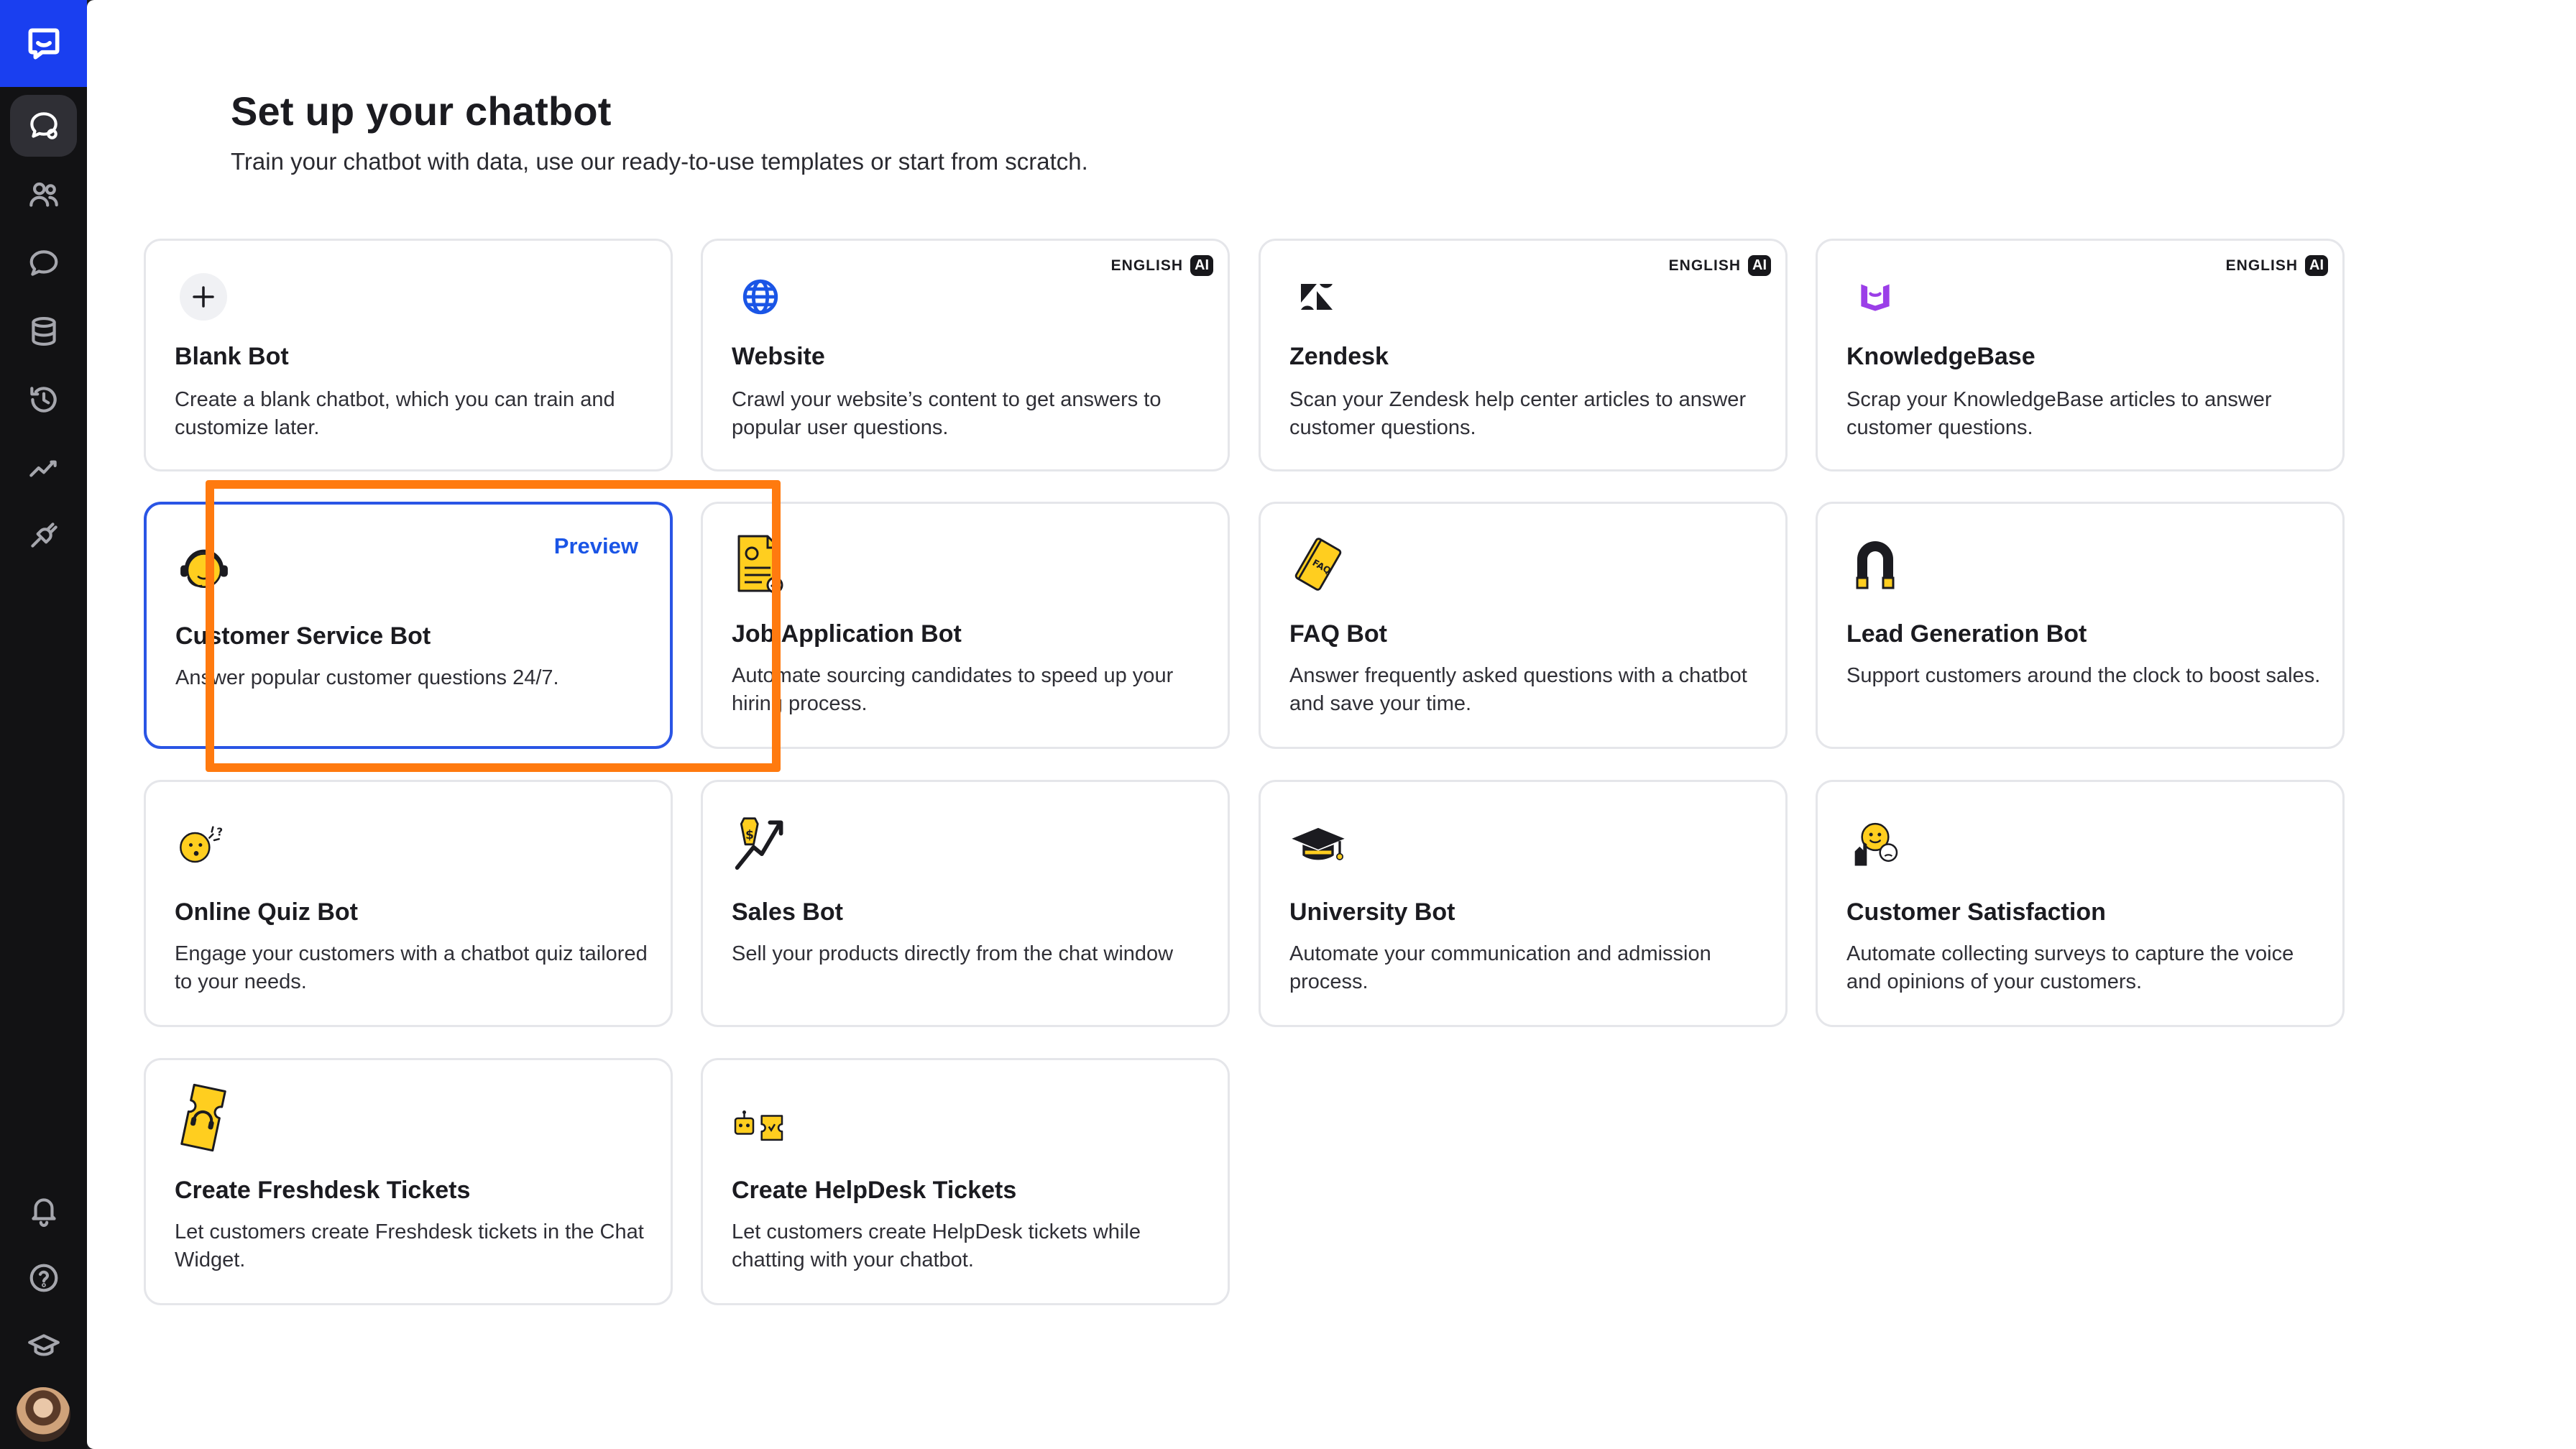 This screenshot has width=2576, height=1449. What do you see at coordinates (303, 636) in the screenshot?
I see `card-title: Customer Service Bot` at bounding box center [303, 636].